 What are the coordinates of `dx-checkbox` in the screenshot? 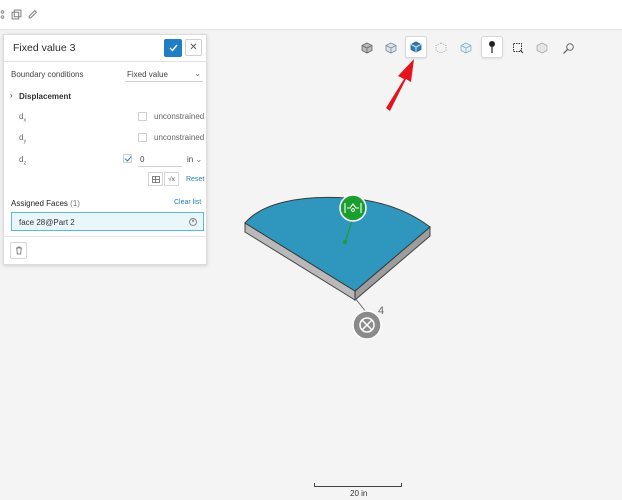 It's located at (142, 116).